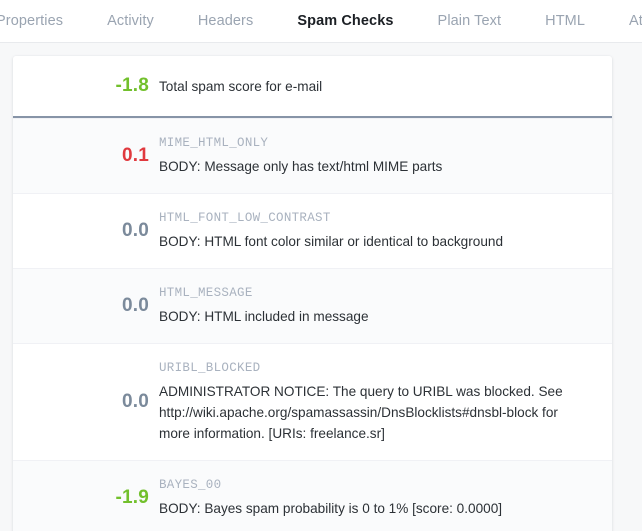  Describe the element at coordinates (214, 143) in the screenshot. I see `check-rule-name: MIME_HTML_ONLY` at that location.